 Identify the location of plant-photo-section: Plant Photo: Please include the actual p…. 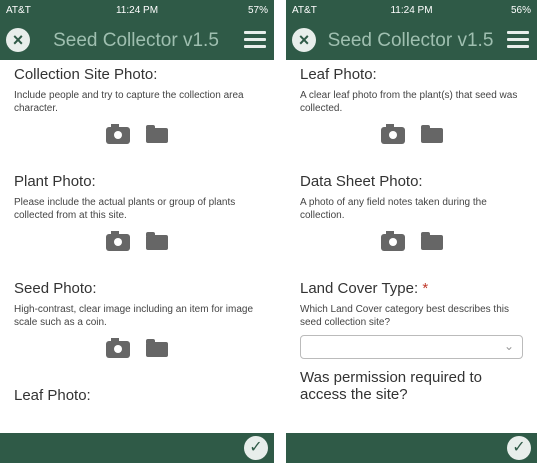
(137, 218).